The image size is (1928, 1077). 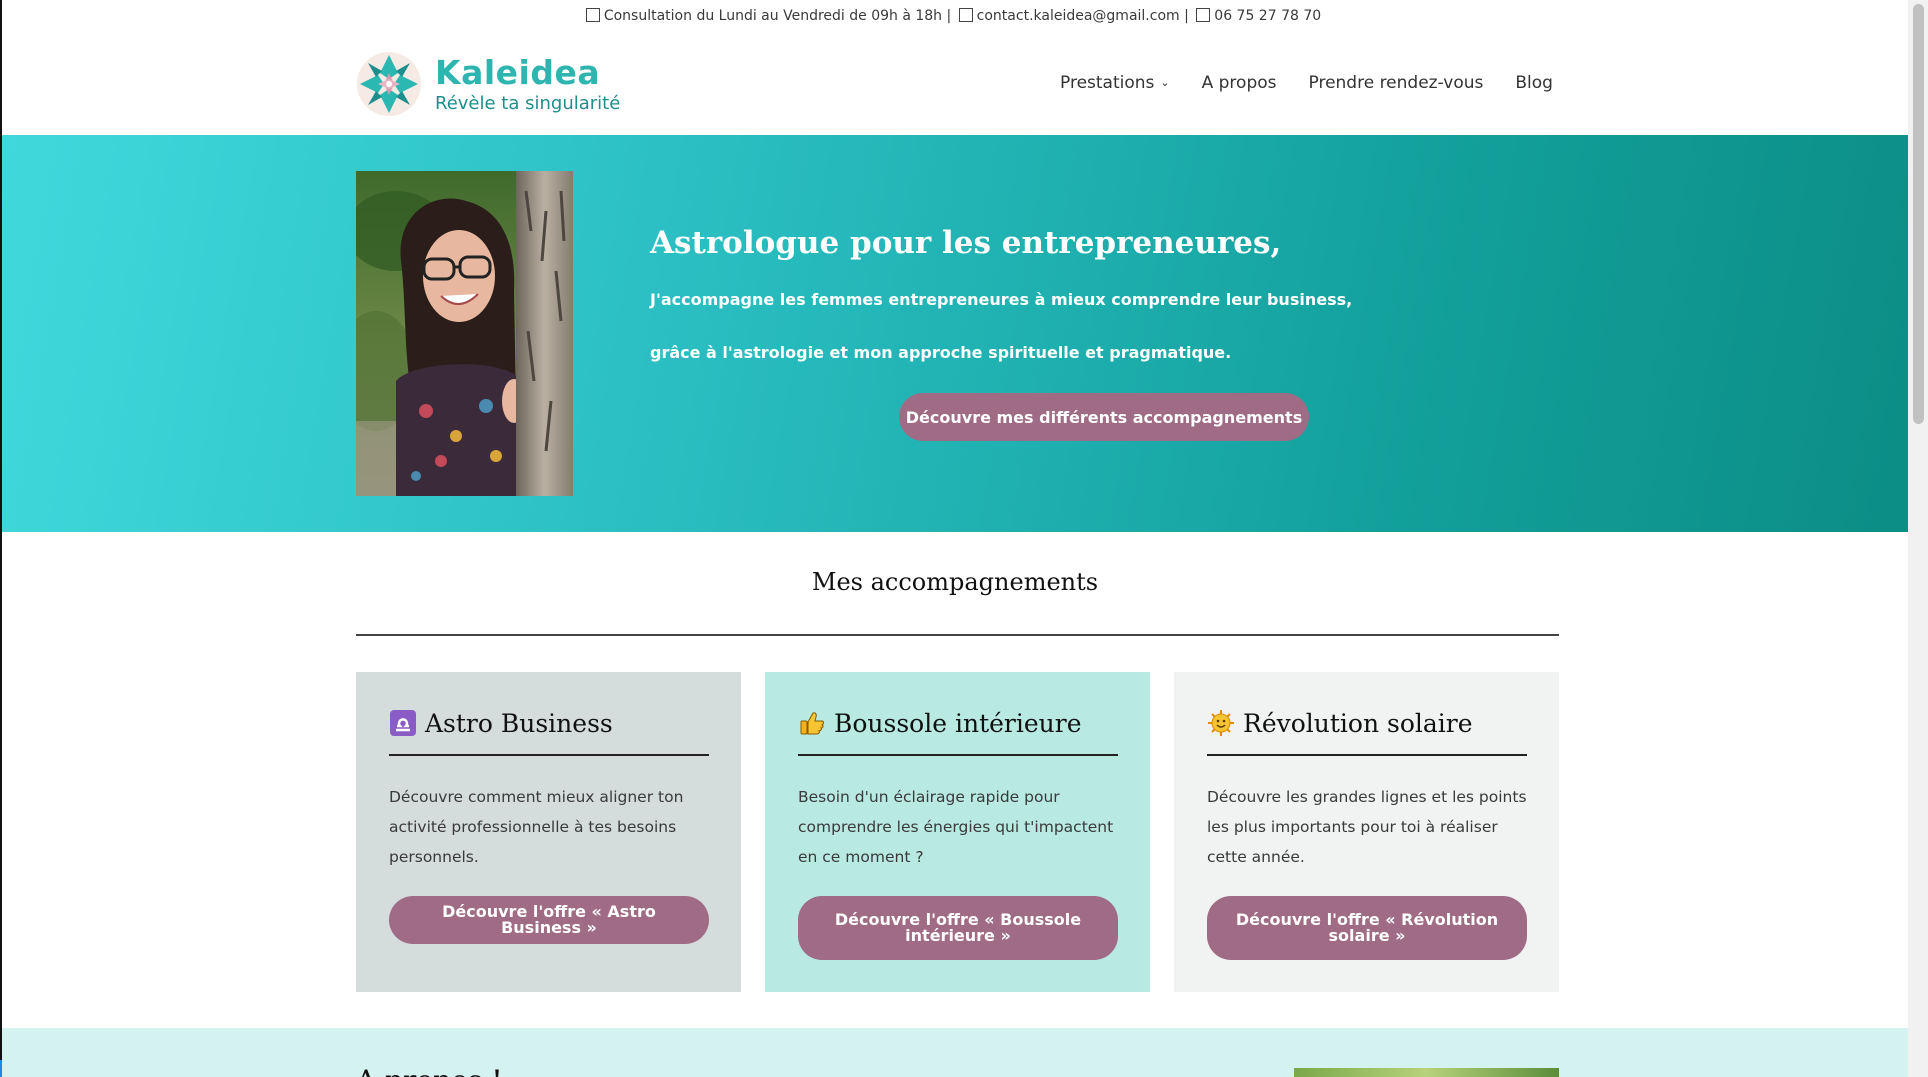 What do you see at coordinates (1104, 417) in the screenshot?
I see `hero-cta-button: Découvre mes différents accompagnements` at bounding box center [1104, 417].